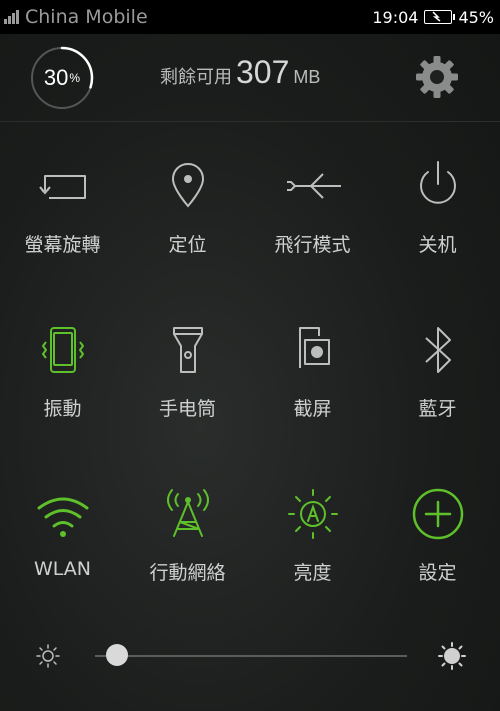 Image resolution: width=500 pixels, height=711 pixels. I want to click on toggle-screenshot: 截屏, so click(312, 368).